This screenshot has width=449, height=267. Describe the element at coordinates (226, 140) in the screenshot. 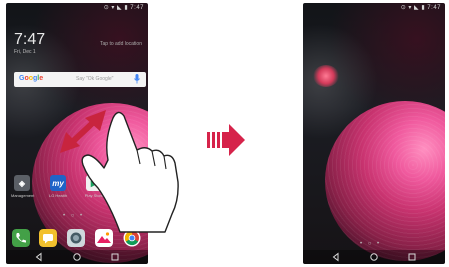

I see `transition-arrow-icon` at that location.